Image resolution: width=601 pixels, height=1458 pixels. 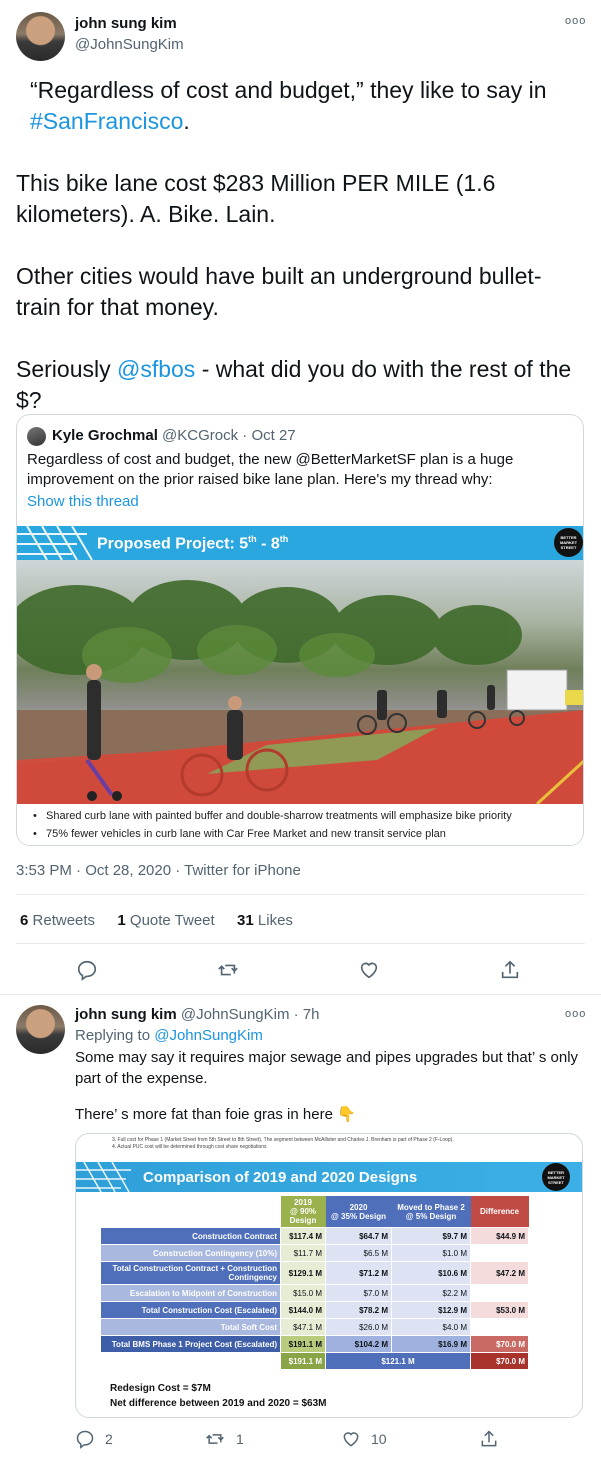 I want to click on reply-button: 2, so click(x=94, y=1439).